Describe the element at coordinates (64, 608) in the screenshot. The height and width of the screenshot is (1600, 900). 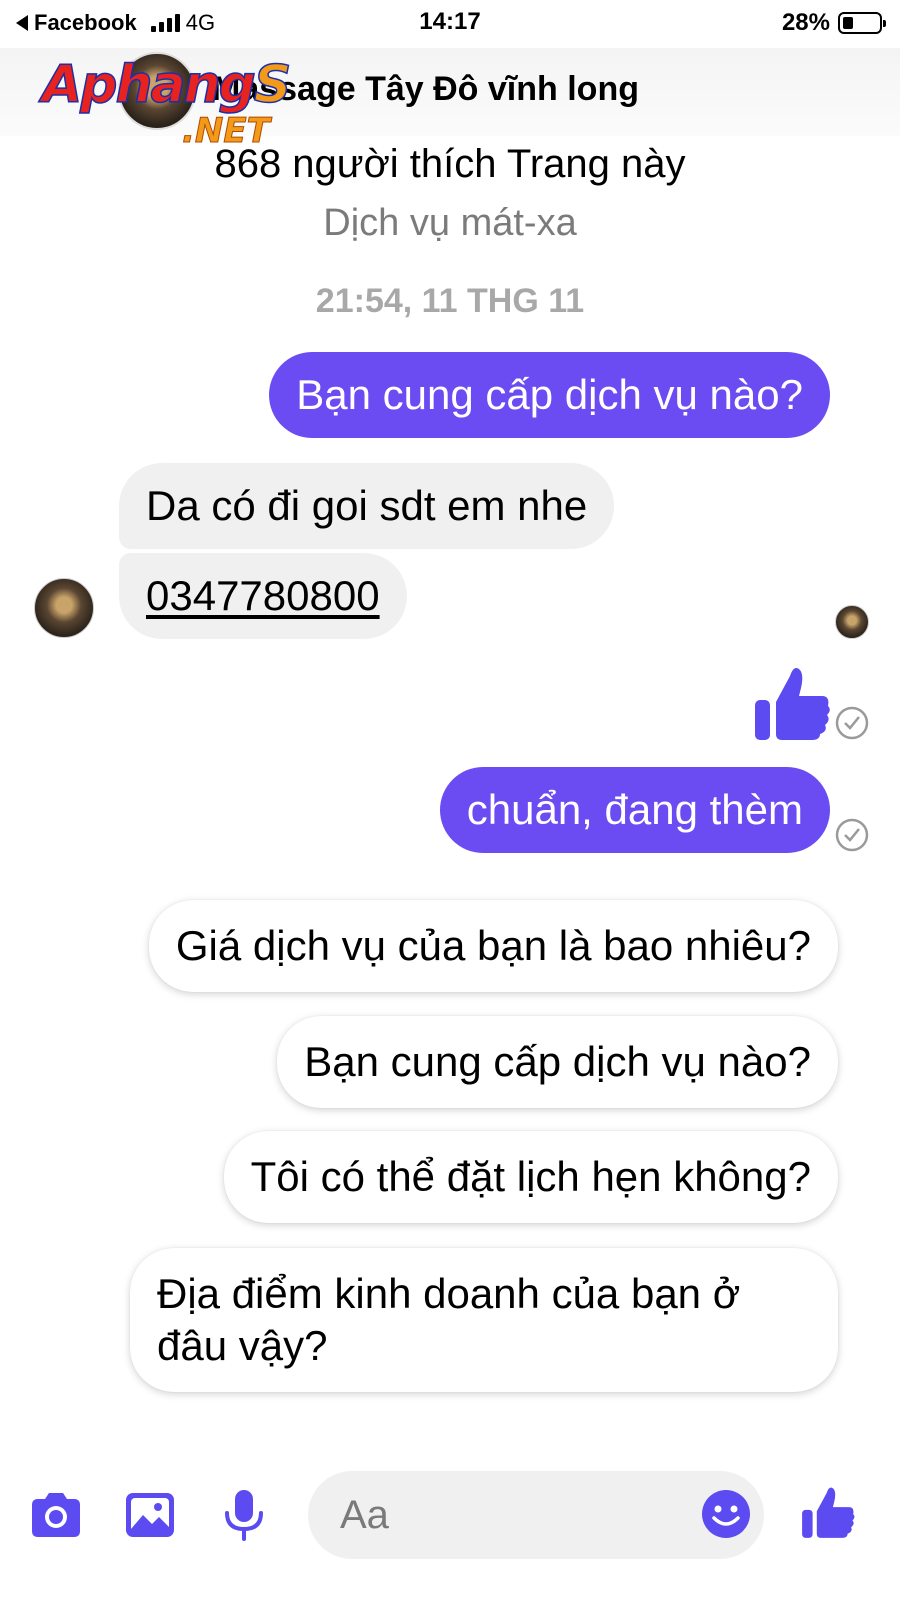
I see `sender-avatar` at that location.